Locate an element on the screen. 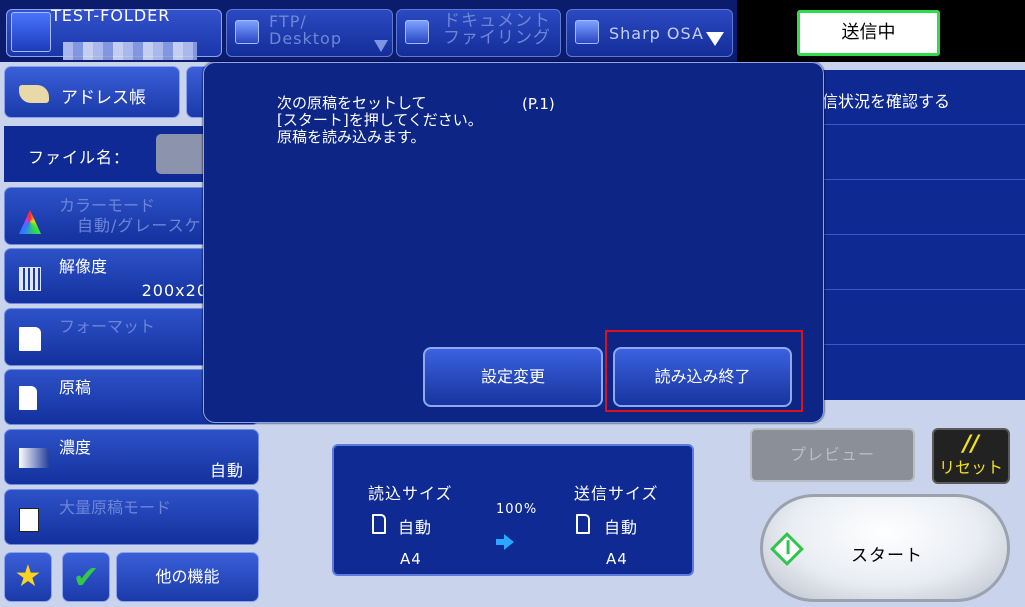 The image size is (1025, 607). job-build-button: 大量原稿モード is located at coordinates (131, 517).